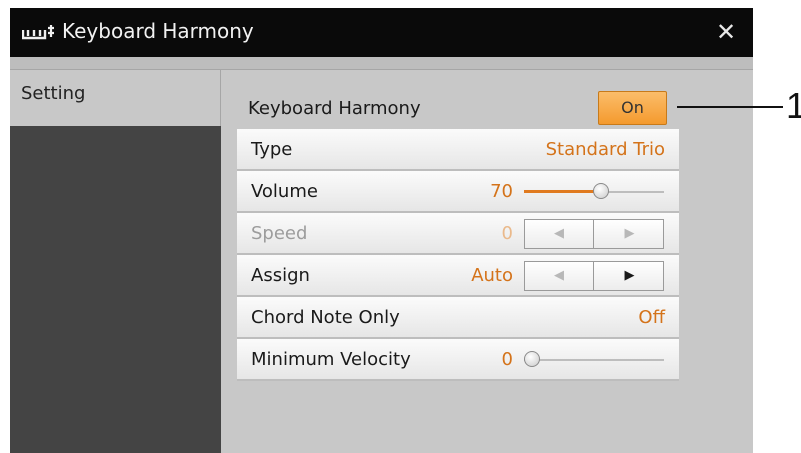  Describe the element at coordinates (38, 32) in the screenshot. I see `keyboard-harmony-icon` at that location.